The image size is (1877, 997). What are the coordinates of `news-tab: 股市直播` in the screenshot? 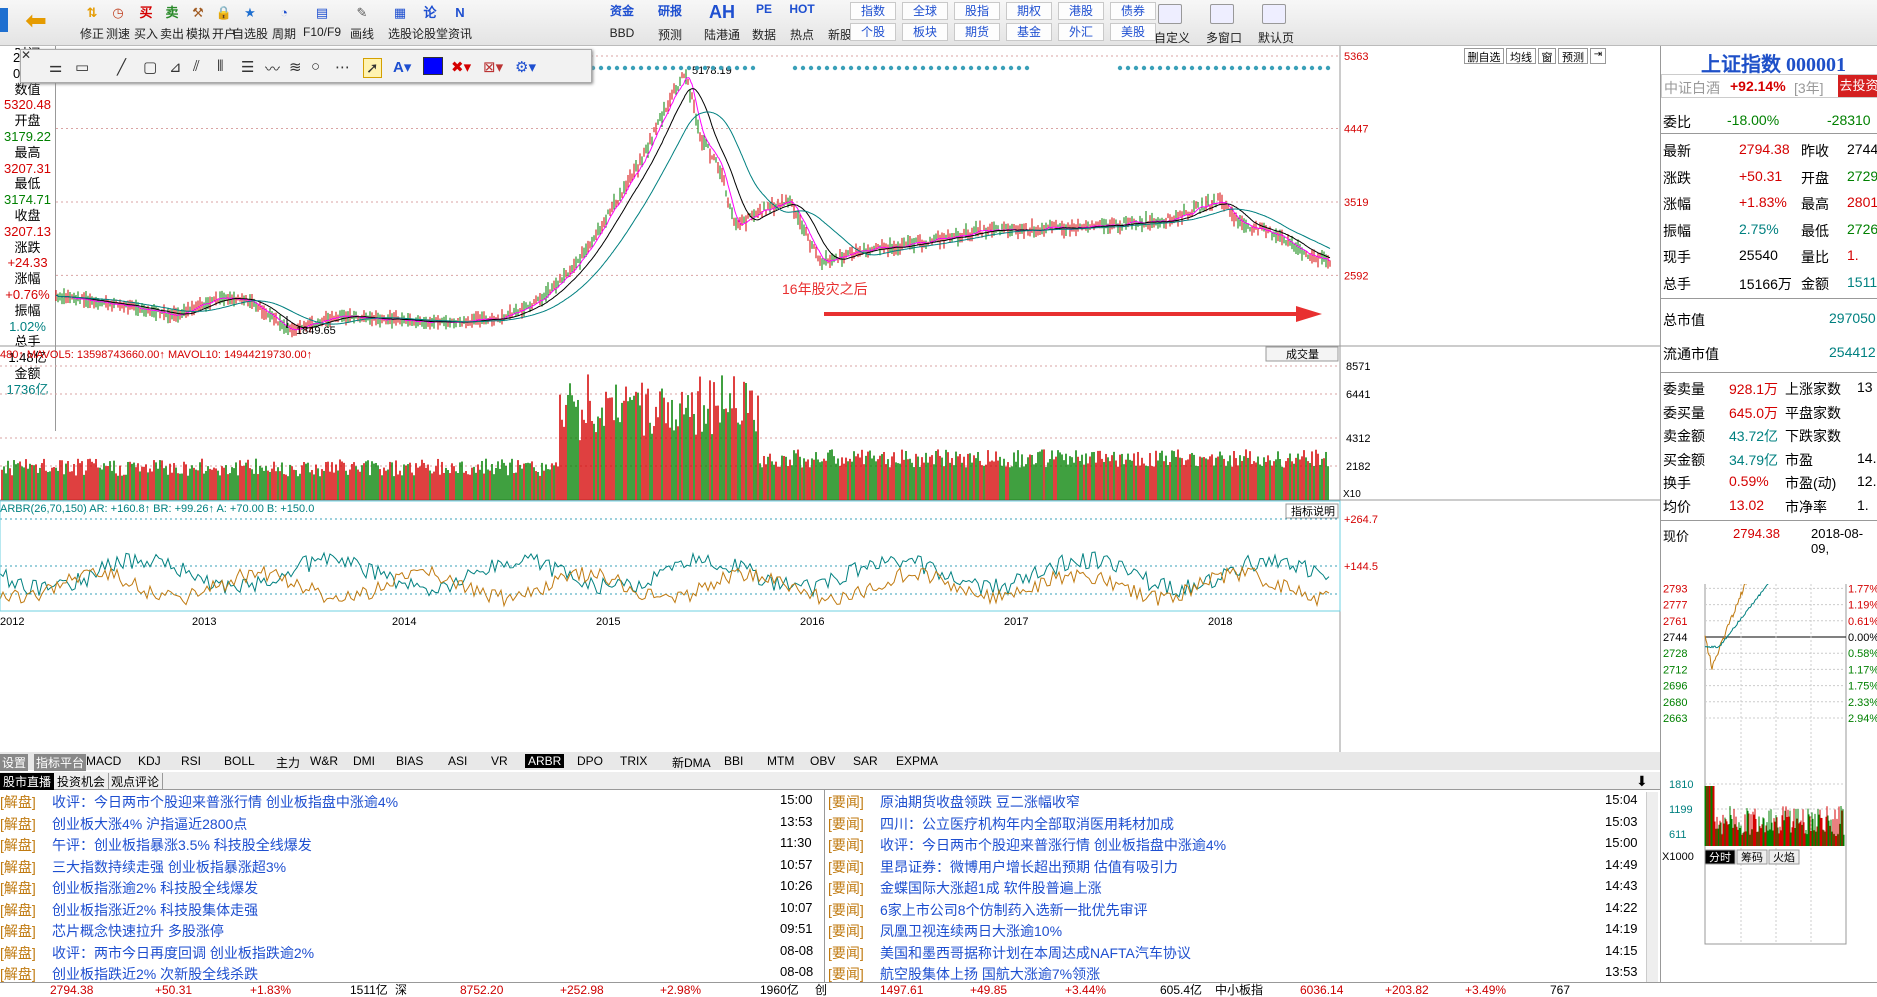 It's located at (27, 781).